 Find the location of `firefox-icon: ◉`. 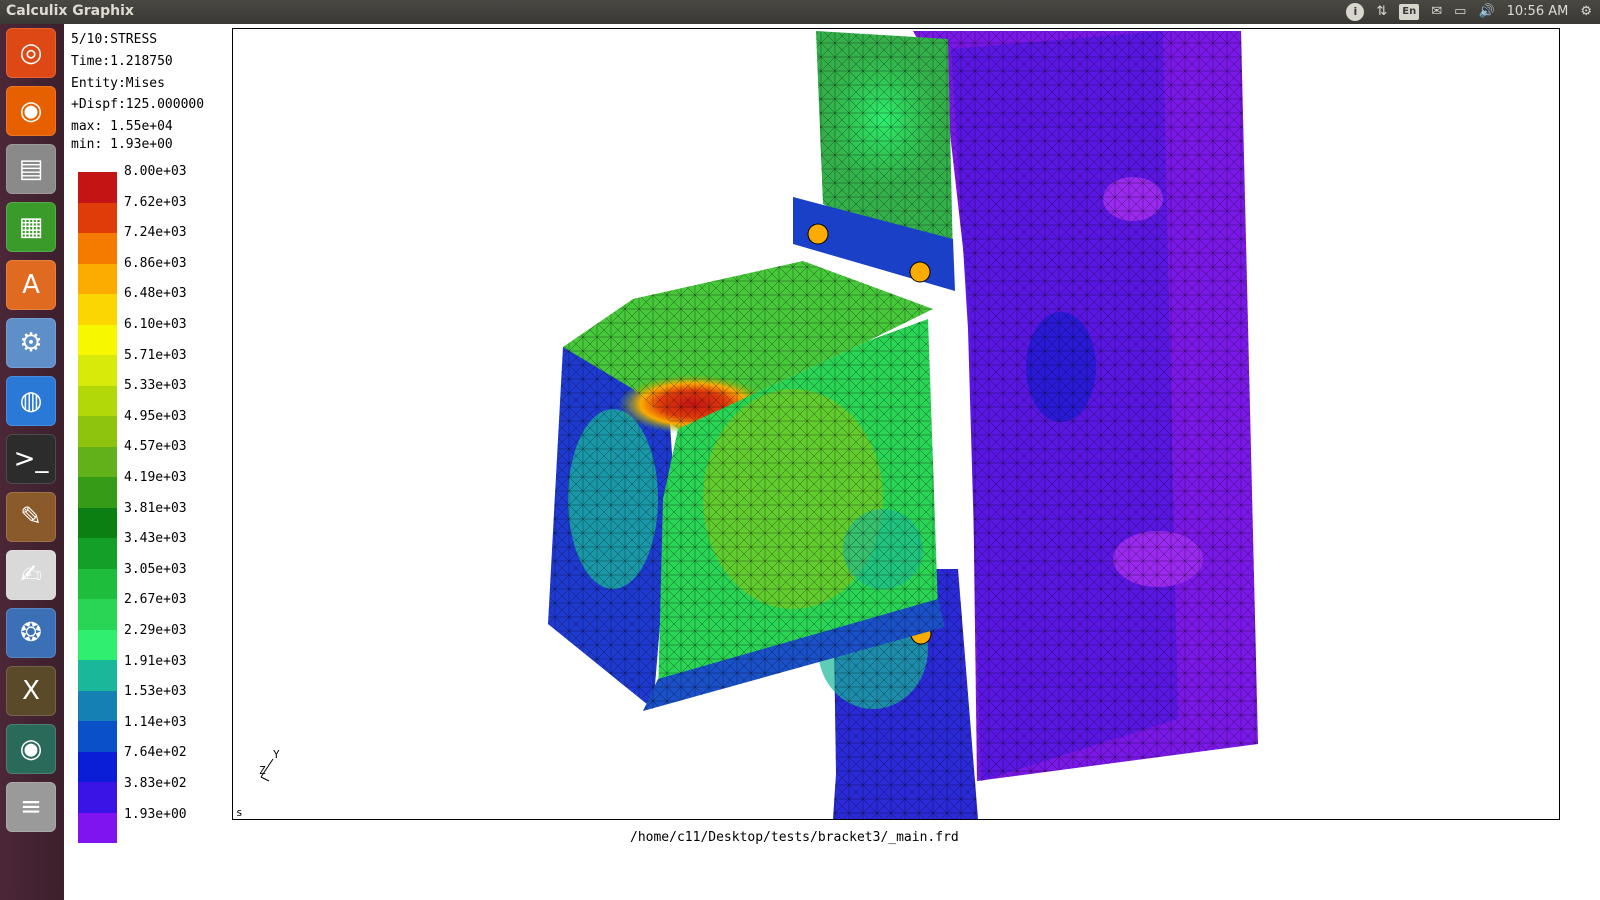

firefox-icon: ◉ is located at coordinates (31, 111).